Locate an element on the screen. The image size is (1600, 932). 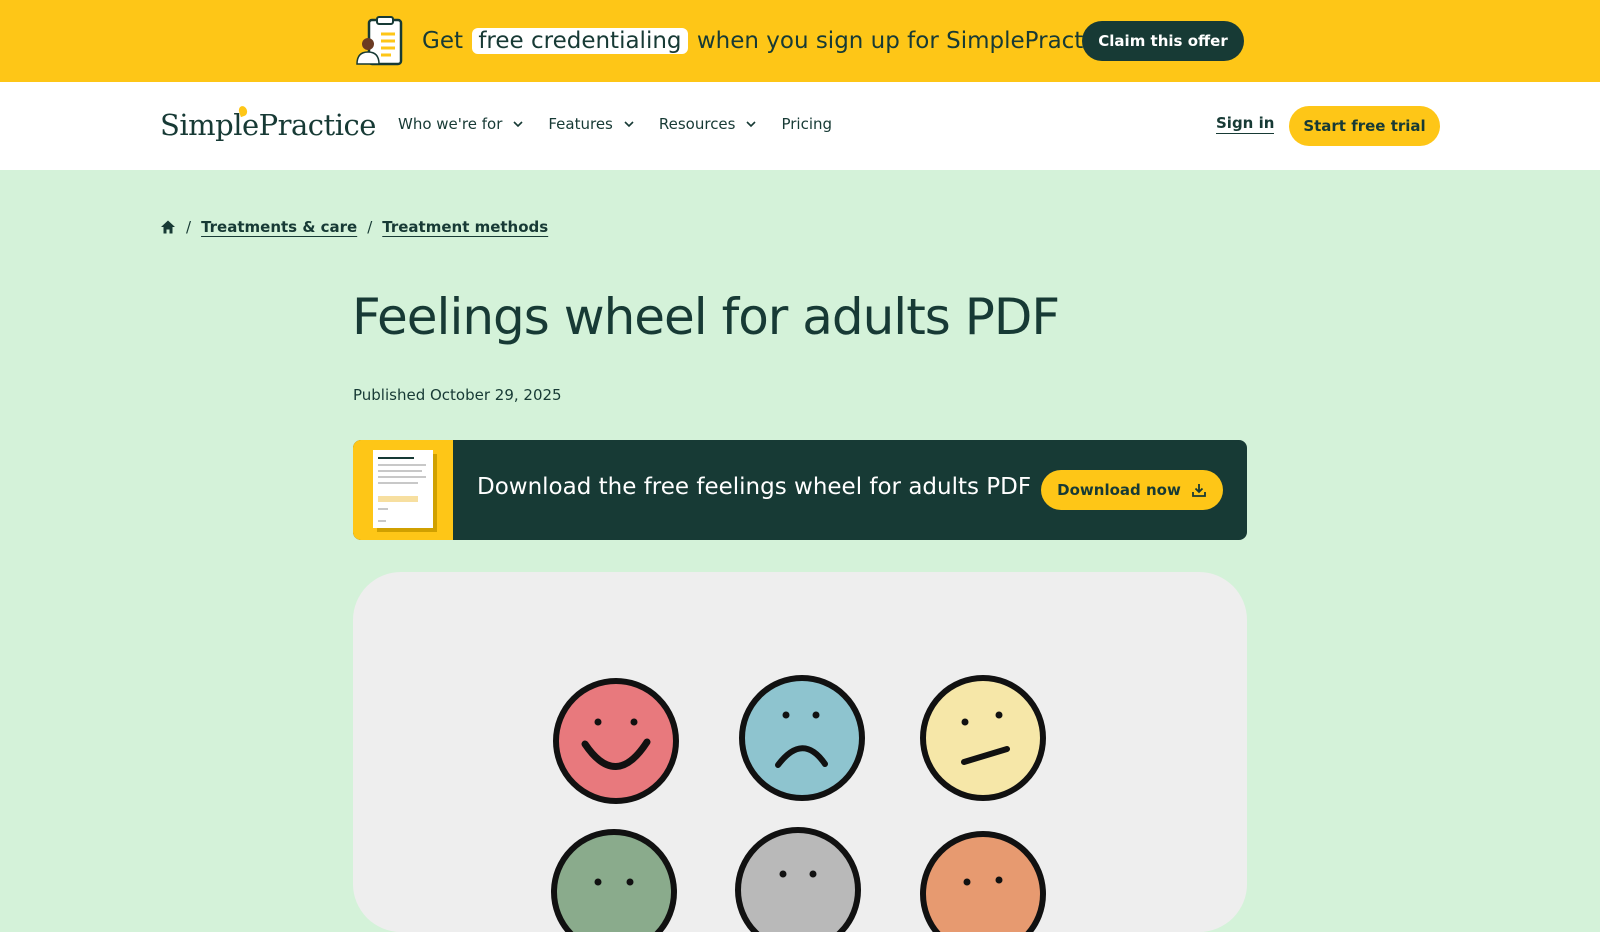
nav-item-features: Features is located at coordinates (591, 124).